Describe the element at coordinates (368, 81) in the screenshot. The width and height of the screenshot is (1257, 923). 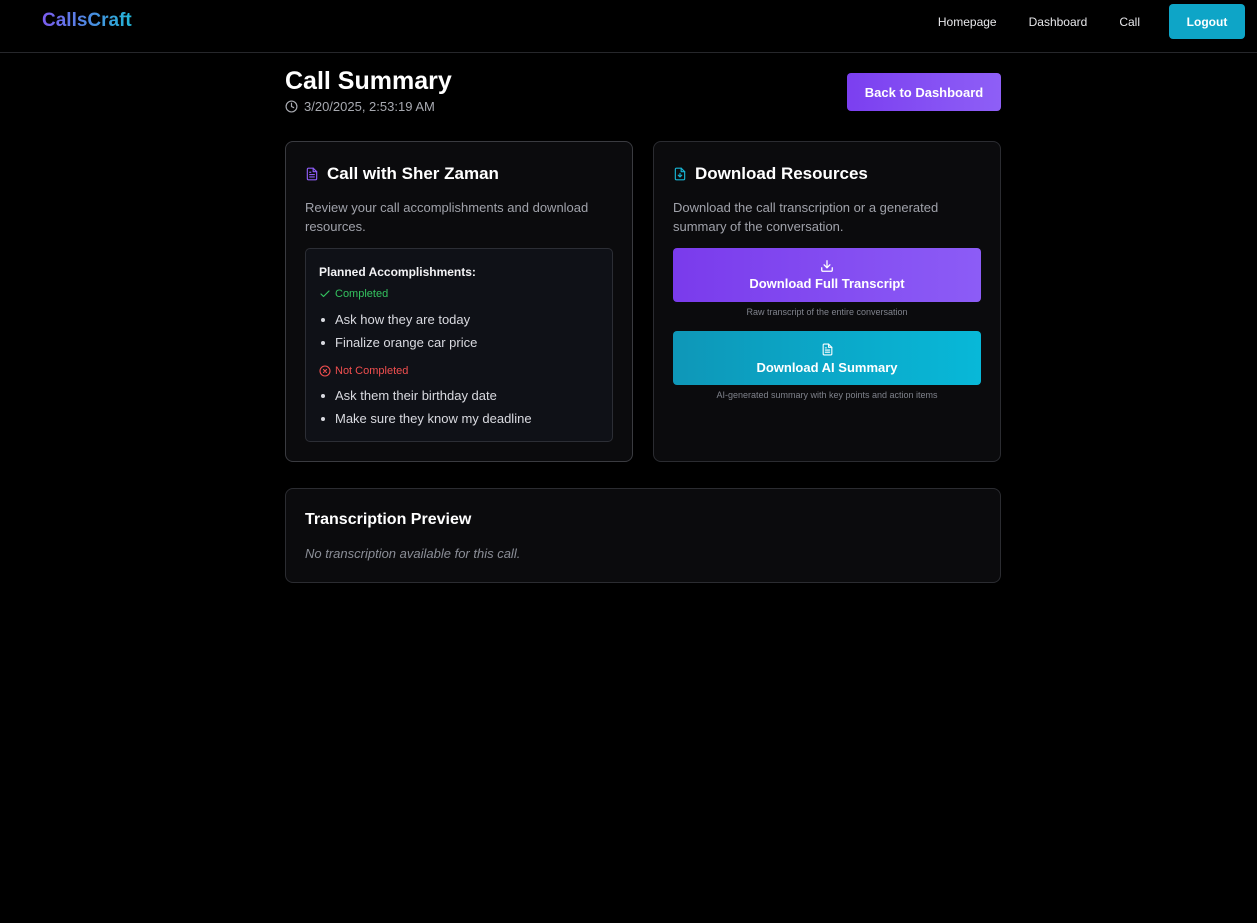
I see `page-title: Call Summary` at that location.